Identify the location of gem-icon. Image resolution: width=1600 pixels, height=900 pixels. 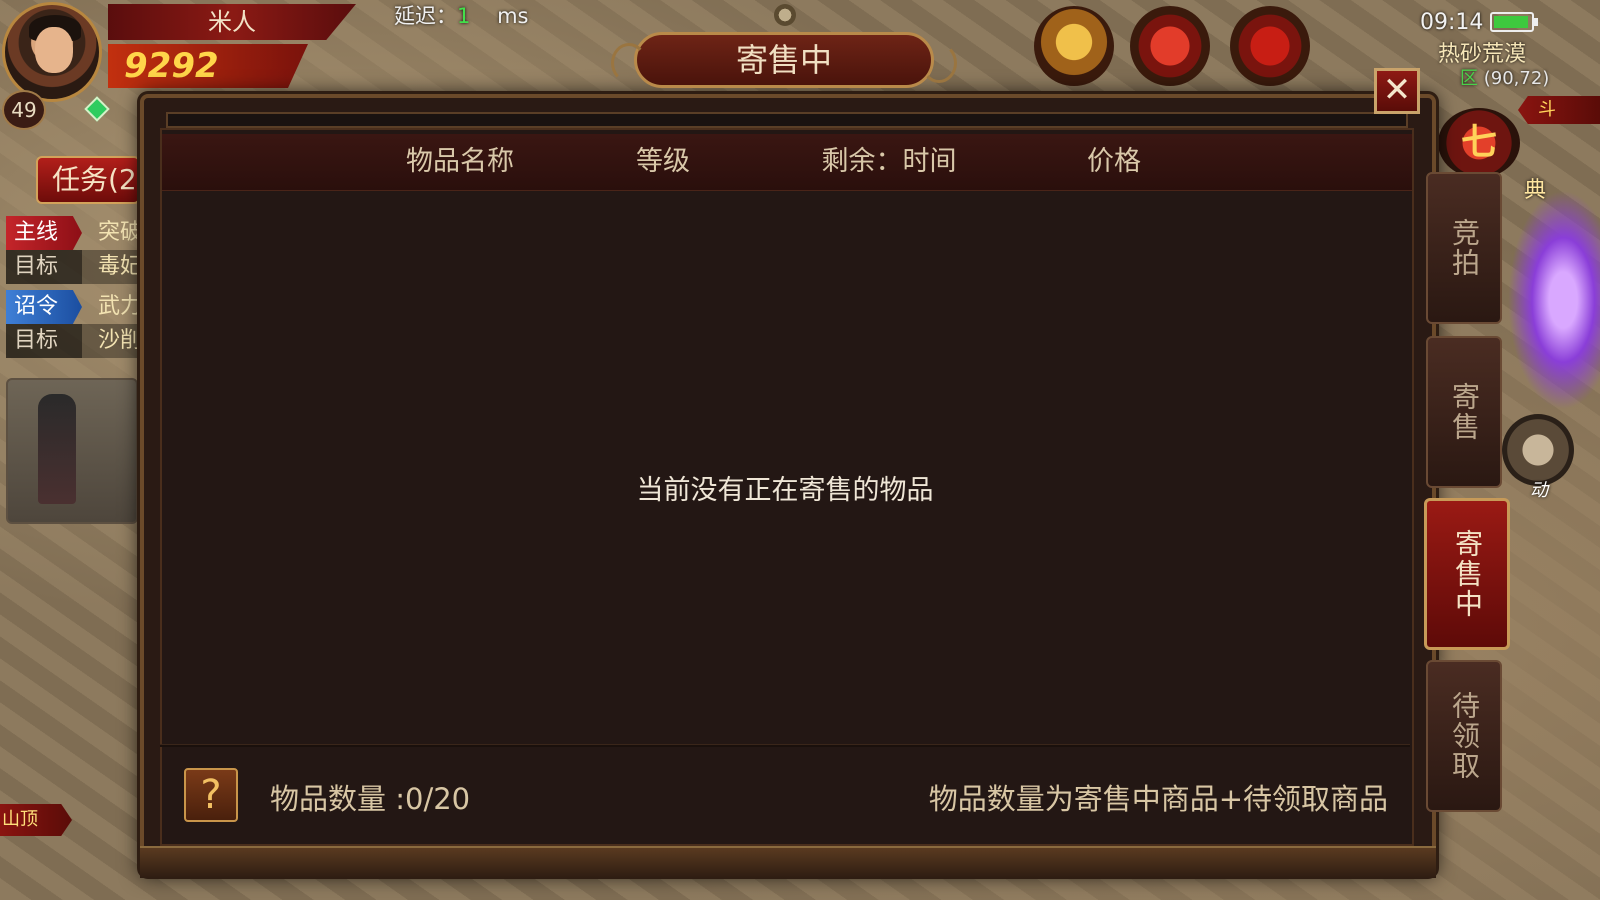
(97, 109).